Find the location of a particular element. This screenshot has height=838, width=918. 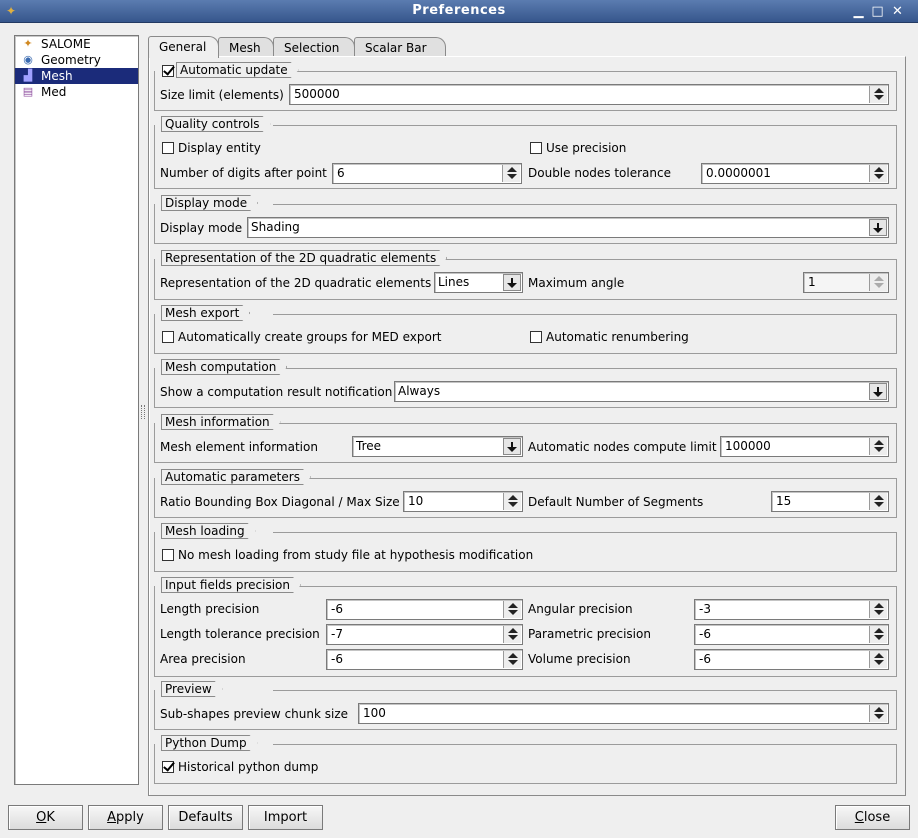

element-info-combobox: Tree is located at coordinates (437, 446).